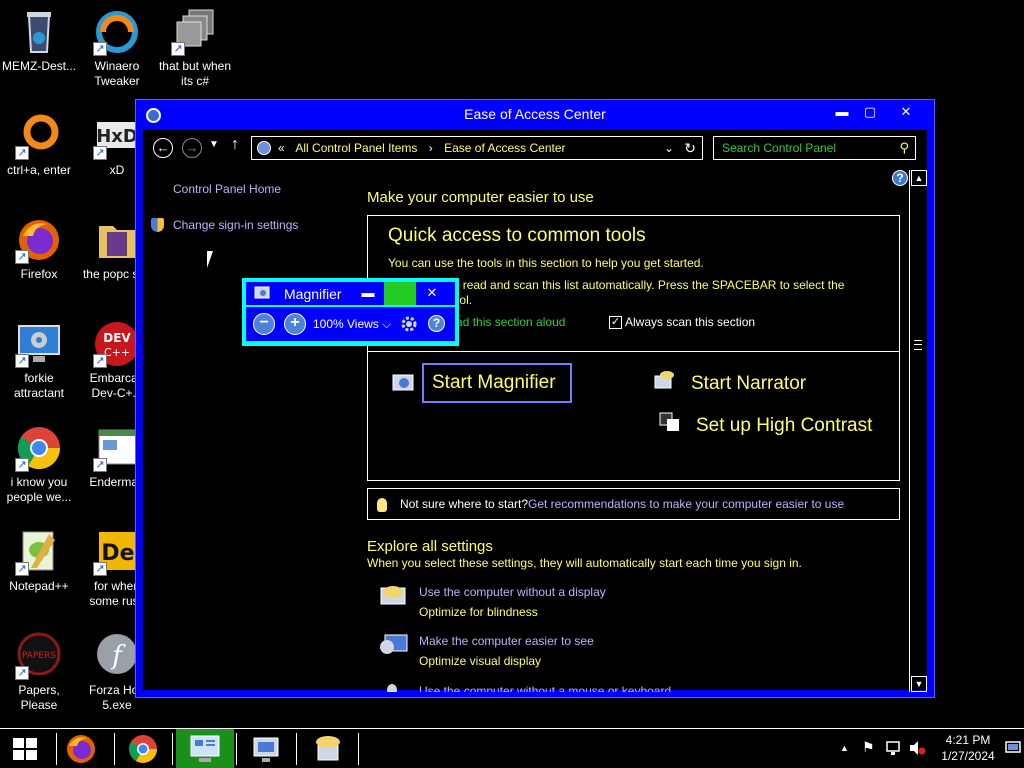  I want to click on mouse-cursor-icon, so click(213, 259).